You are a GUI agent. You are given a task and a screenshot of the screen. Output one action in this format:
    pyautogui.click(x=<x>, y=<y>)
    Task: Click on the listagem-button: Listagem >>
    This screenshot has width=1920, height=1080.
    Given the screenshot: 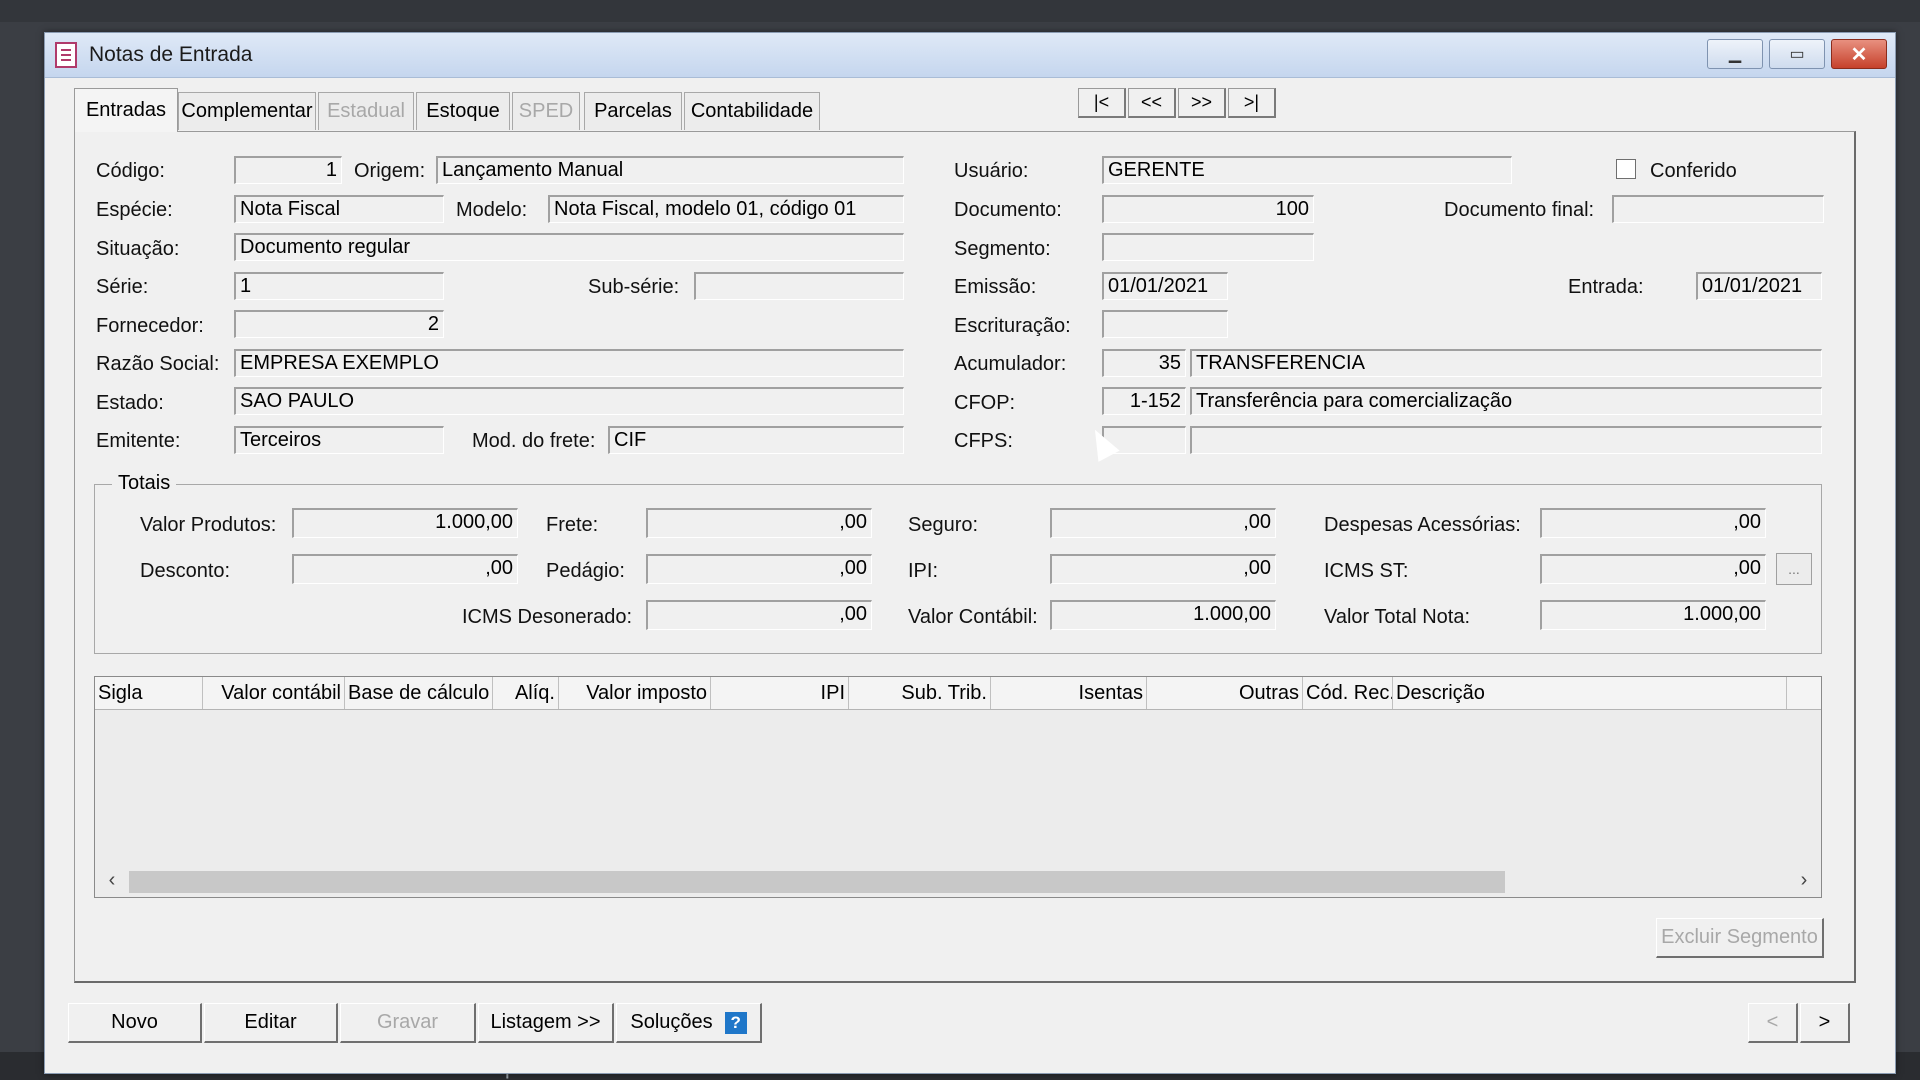 What is the action you would take?
    pyautogui.click(x=546, y=1023)
    